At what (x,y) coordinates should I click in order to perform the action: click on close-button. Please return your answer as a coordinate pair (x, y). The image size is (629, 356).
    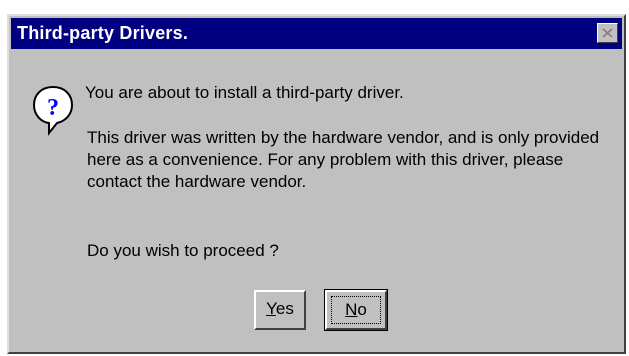
    Looking at the image, I should click on (607, 33).